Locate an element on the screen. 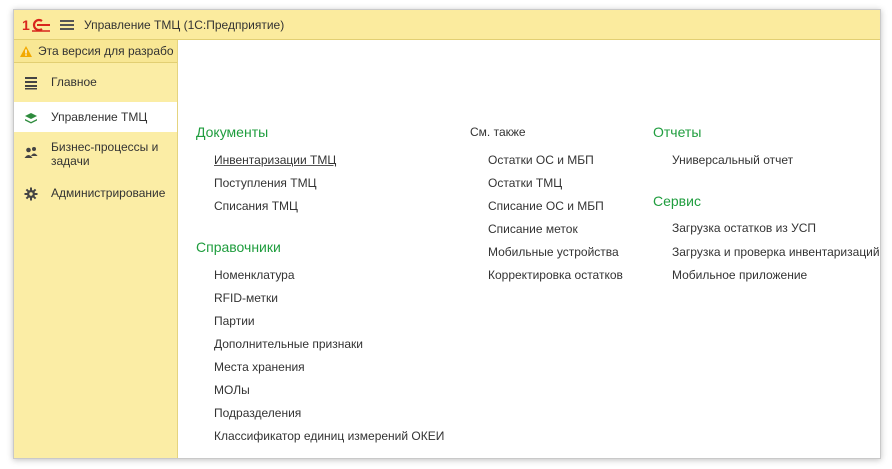 The width and height of the screenshot is (892, 469). menu-icon is located at coordinates (67, 25).